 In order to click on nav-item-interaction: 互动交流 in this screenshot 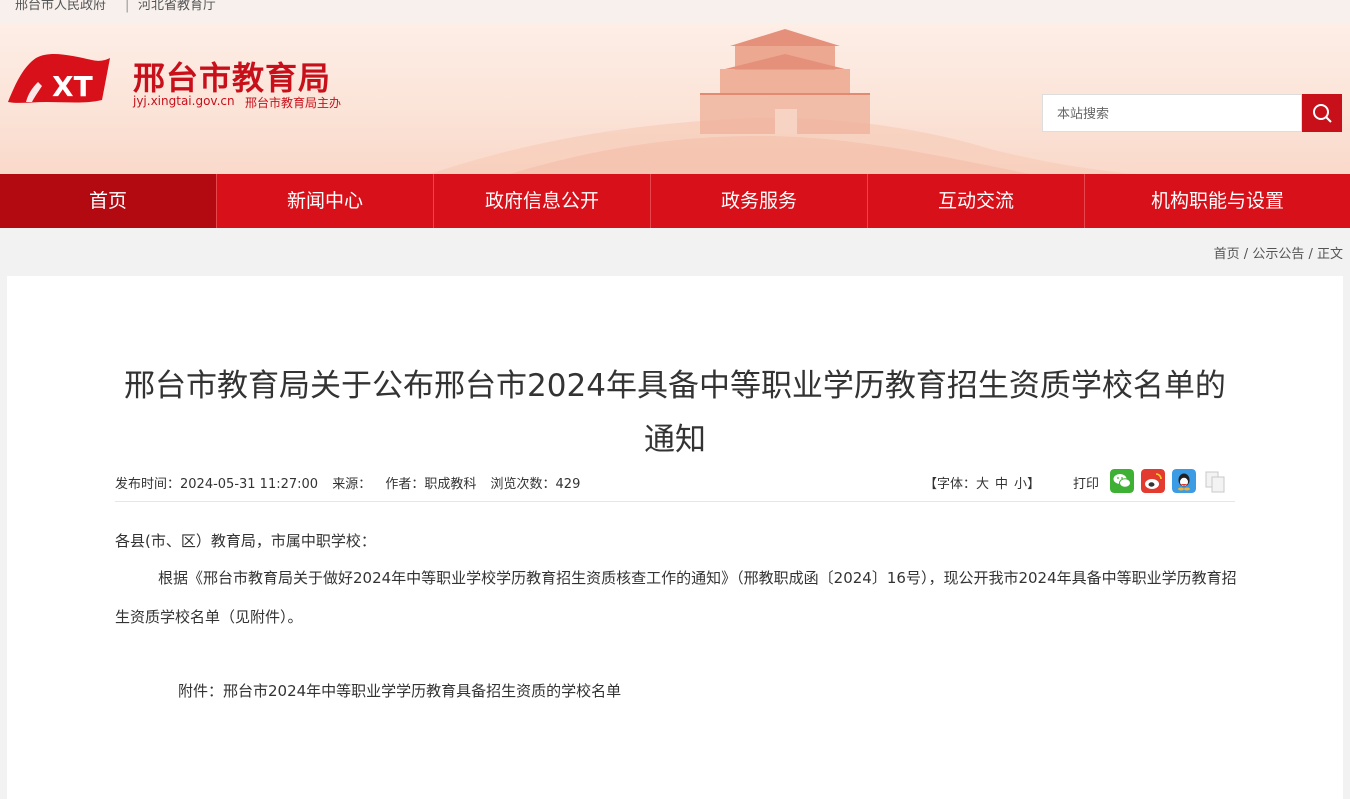, I will do `click(976, 201)`.